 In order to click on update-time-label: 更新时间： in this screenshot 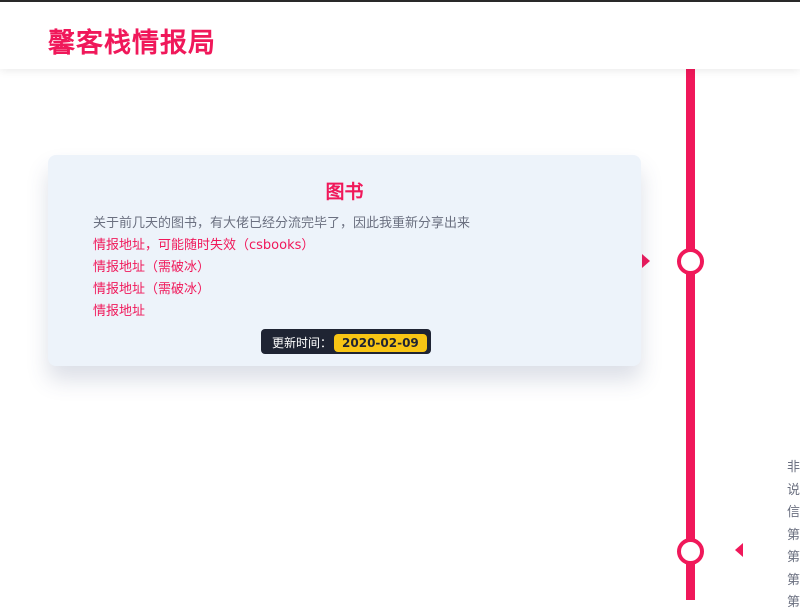, I will do `click(302, 343)`.